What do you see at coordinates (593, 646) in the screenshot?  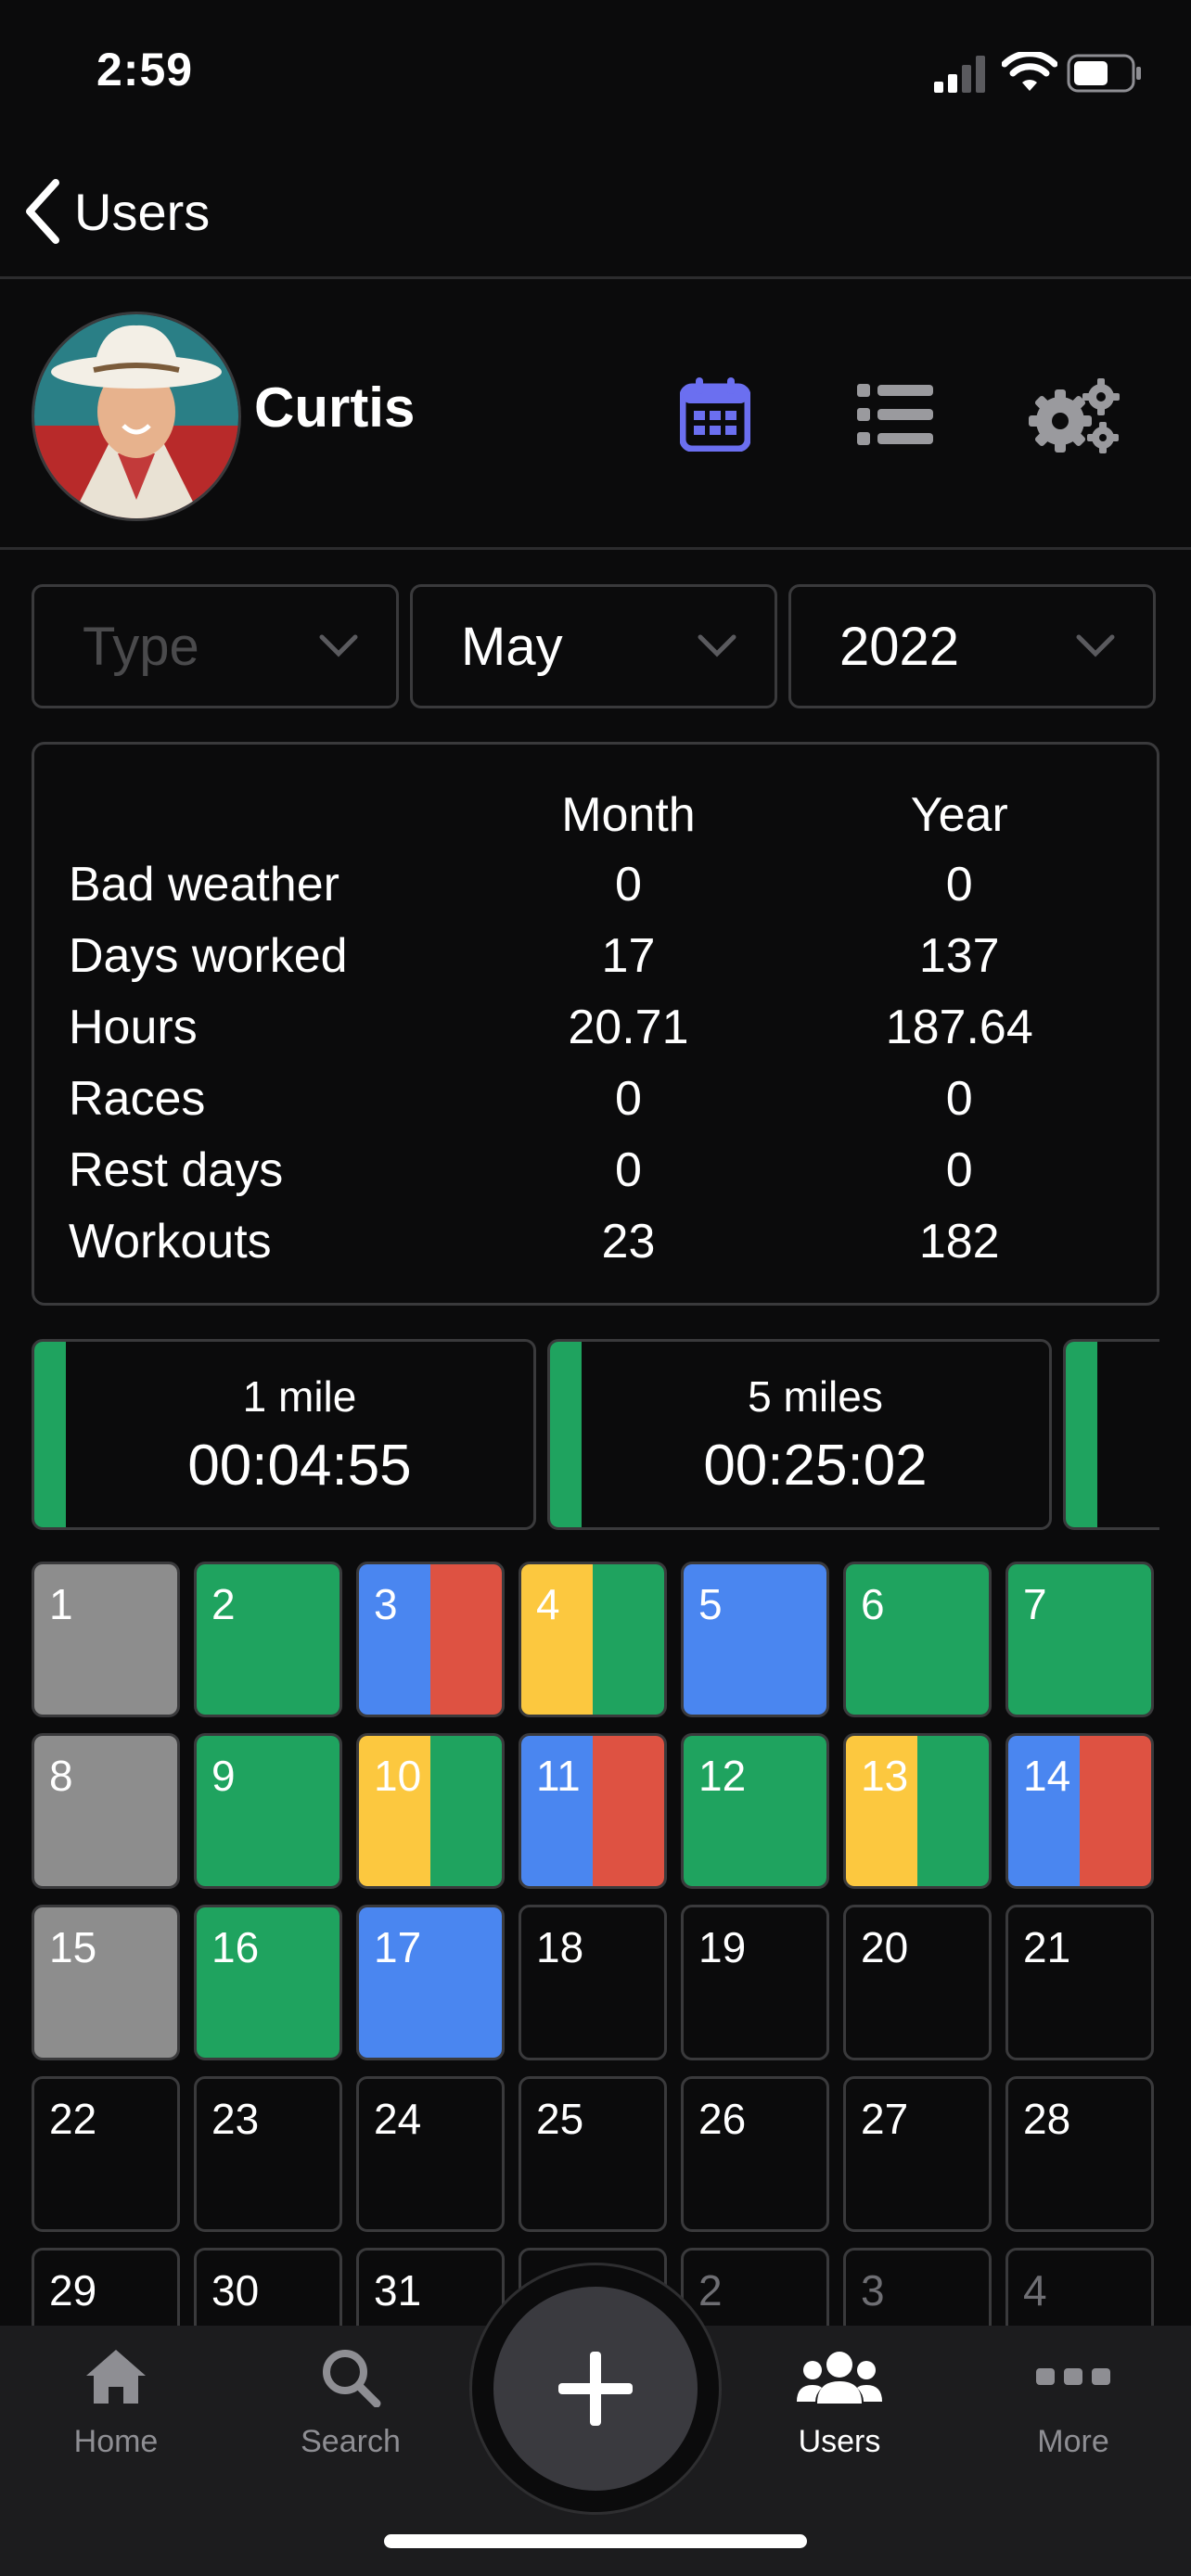 I see `month-dropdown: May` at bounding box center [593, 646].